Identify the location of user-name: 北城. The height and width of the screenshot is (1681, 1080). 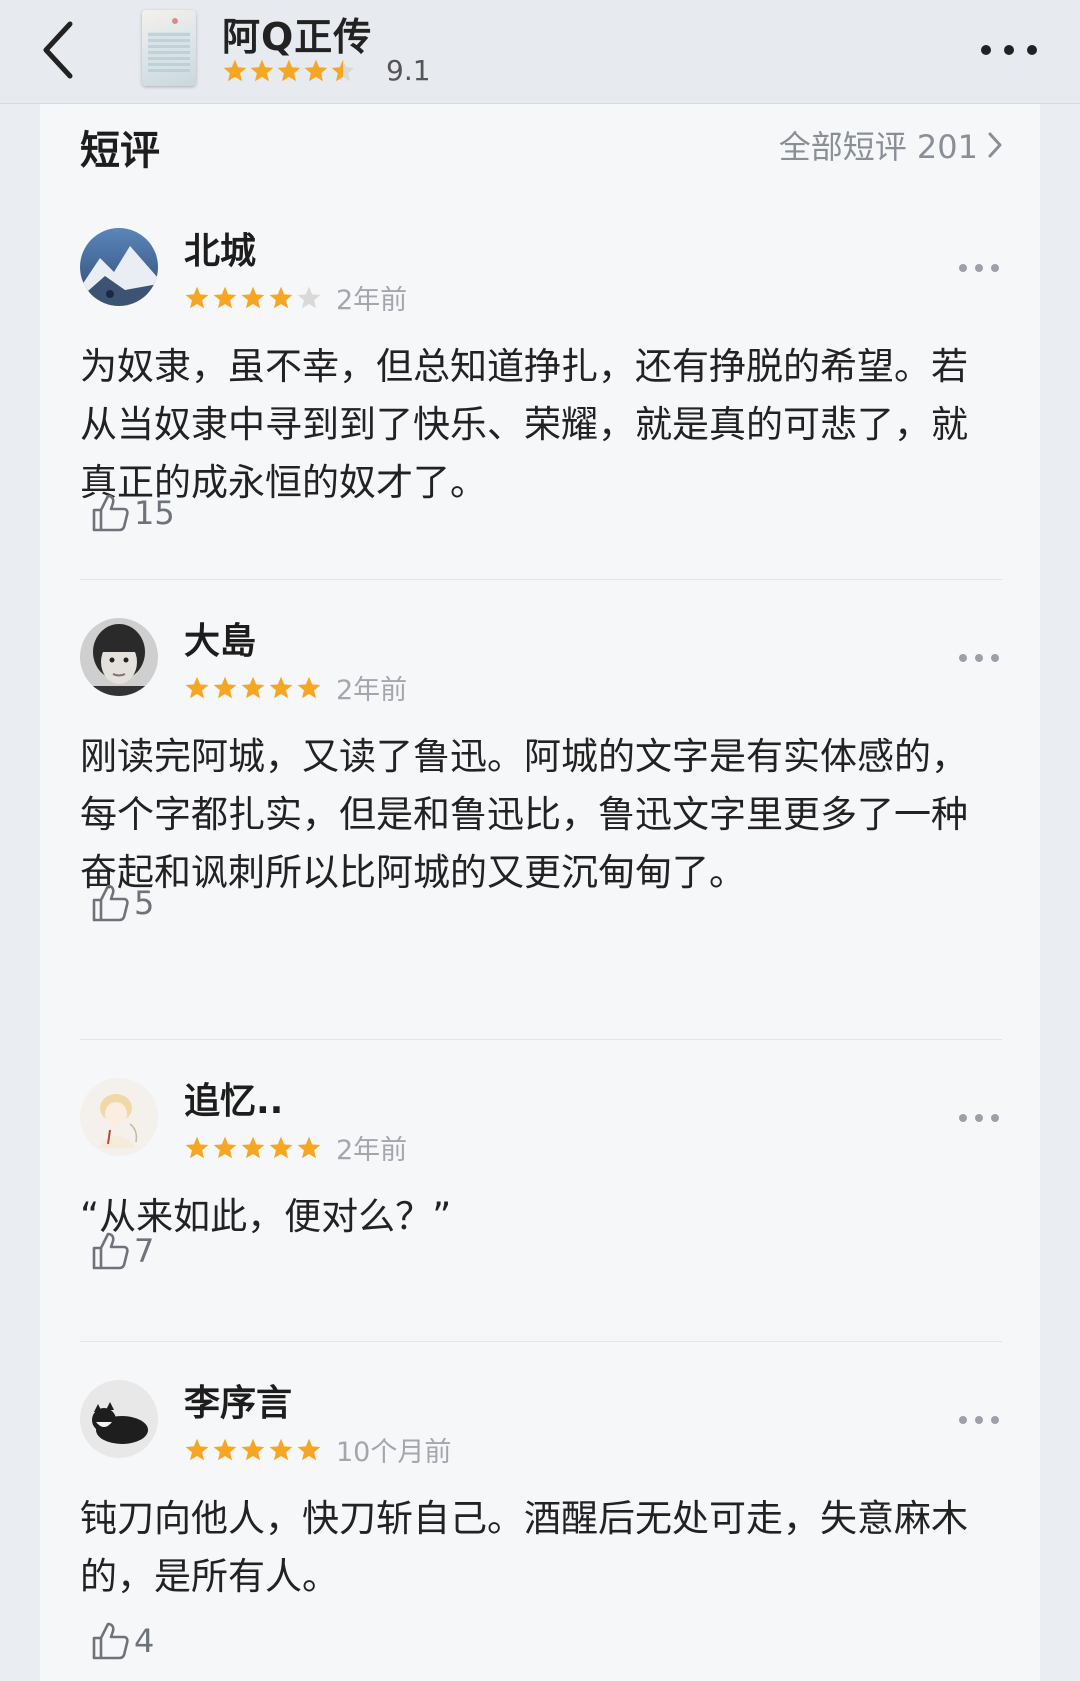
(220, 248).